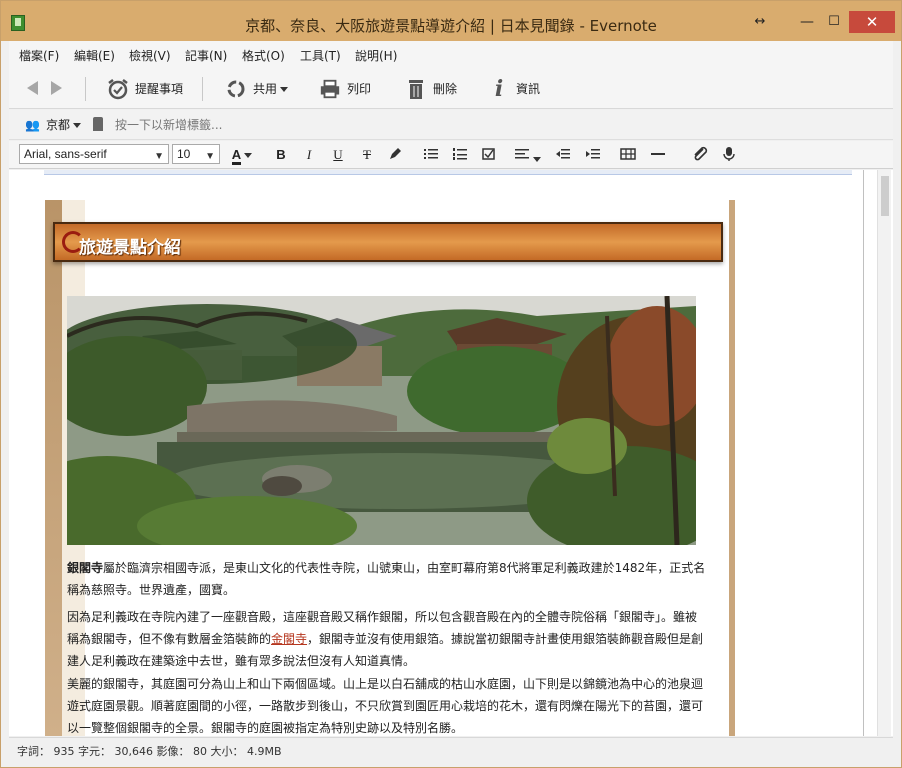 The height and width of the screenshot is (768, 902). Describe the element at coordinates (451, 749) in the screenshot. I see `status-bar: 字詞： 935 字元： 30,646 影像： 80 大小： 4.9MB` at that location.